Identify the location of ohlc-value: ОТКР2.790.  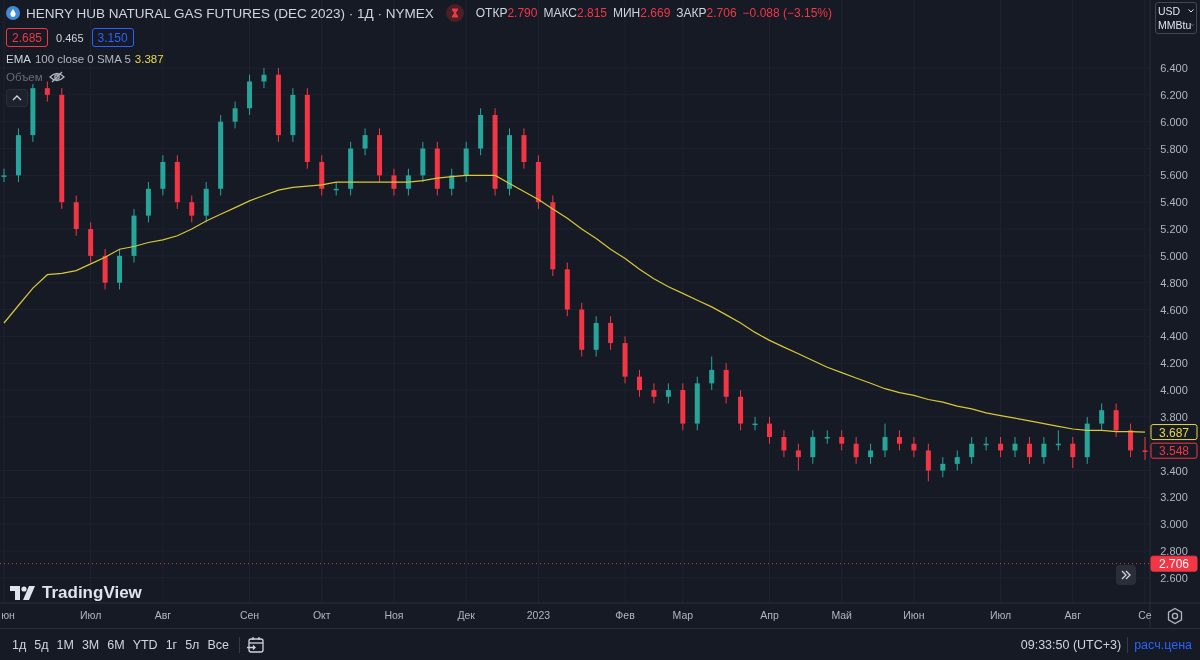
(506, 13).